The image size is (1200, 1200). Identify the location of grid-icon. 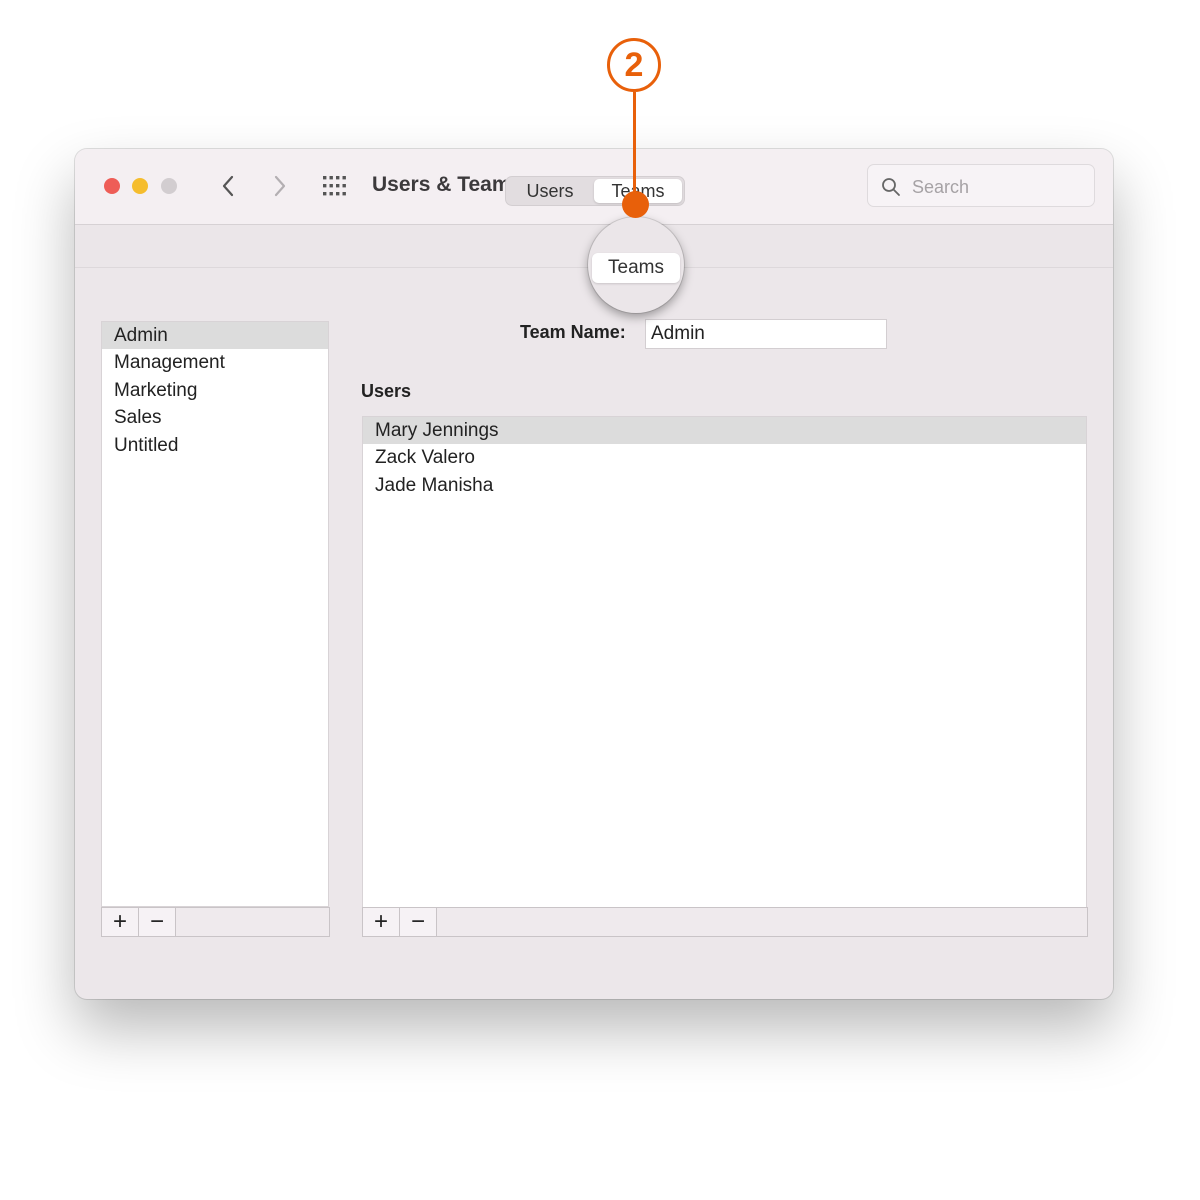
(334, 186).